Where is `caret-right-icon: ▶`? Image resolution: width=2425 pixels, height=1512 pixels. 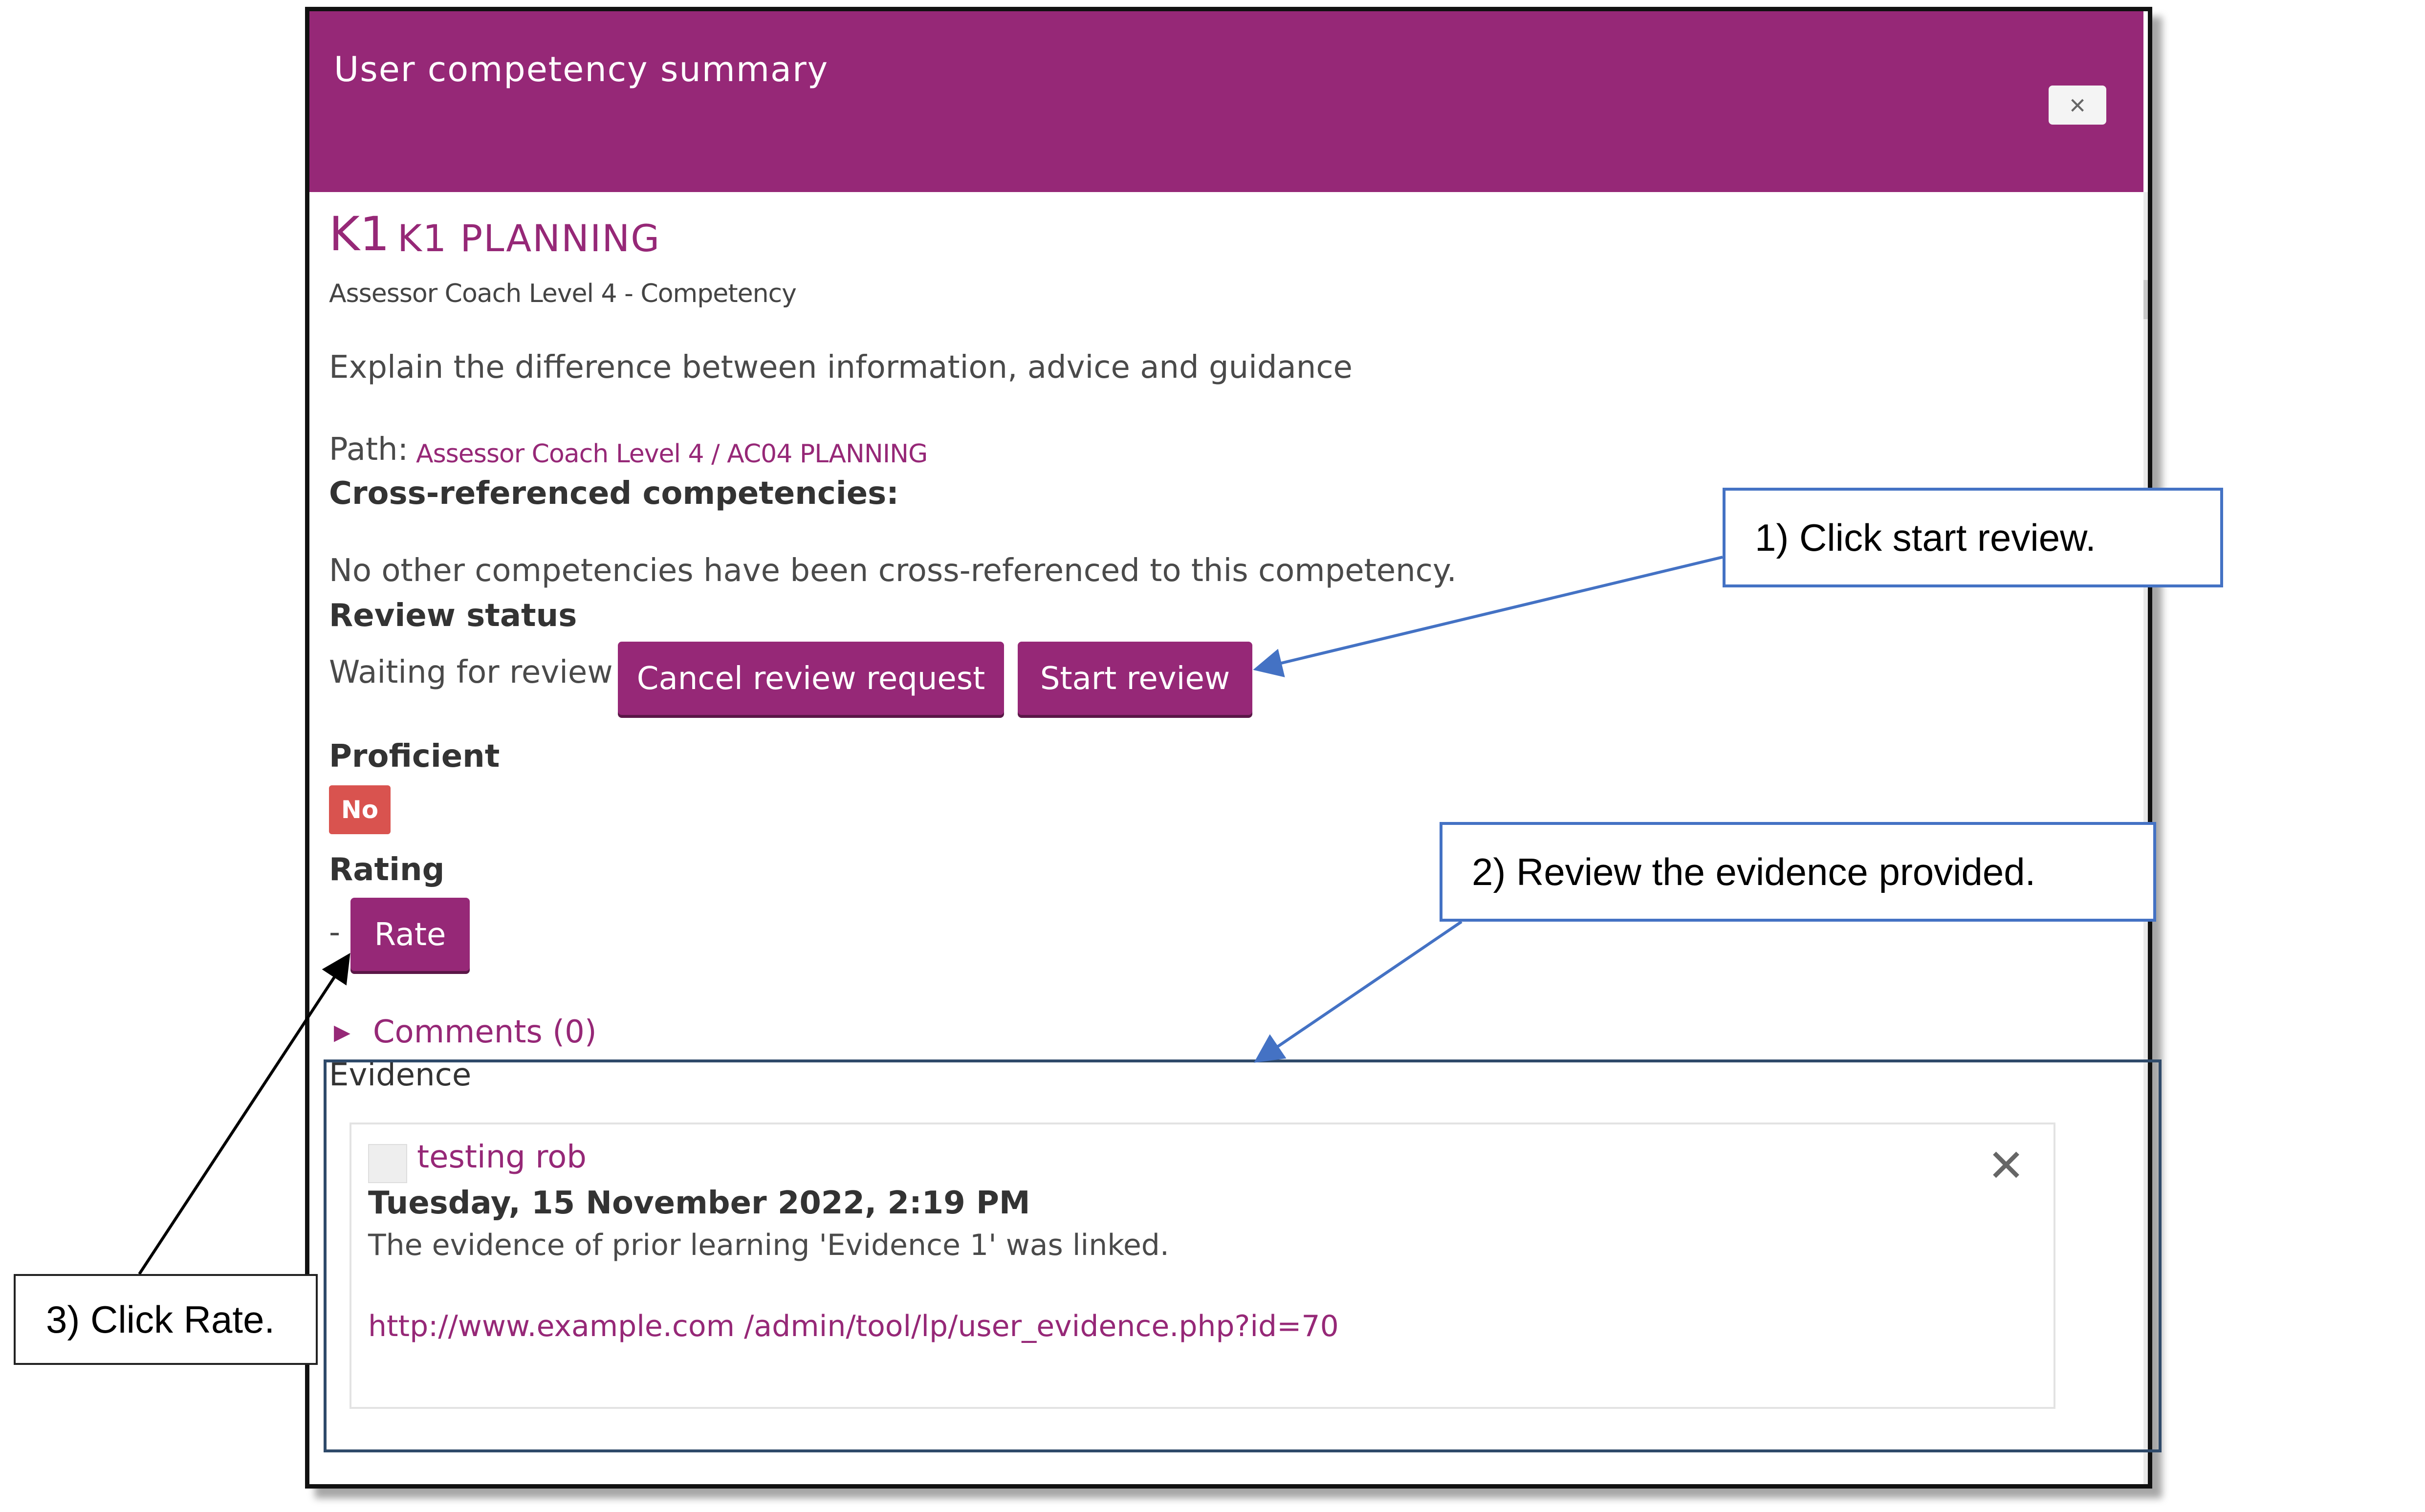 caret-right-icon: ▶ is located at coordinates (342, 1032).